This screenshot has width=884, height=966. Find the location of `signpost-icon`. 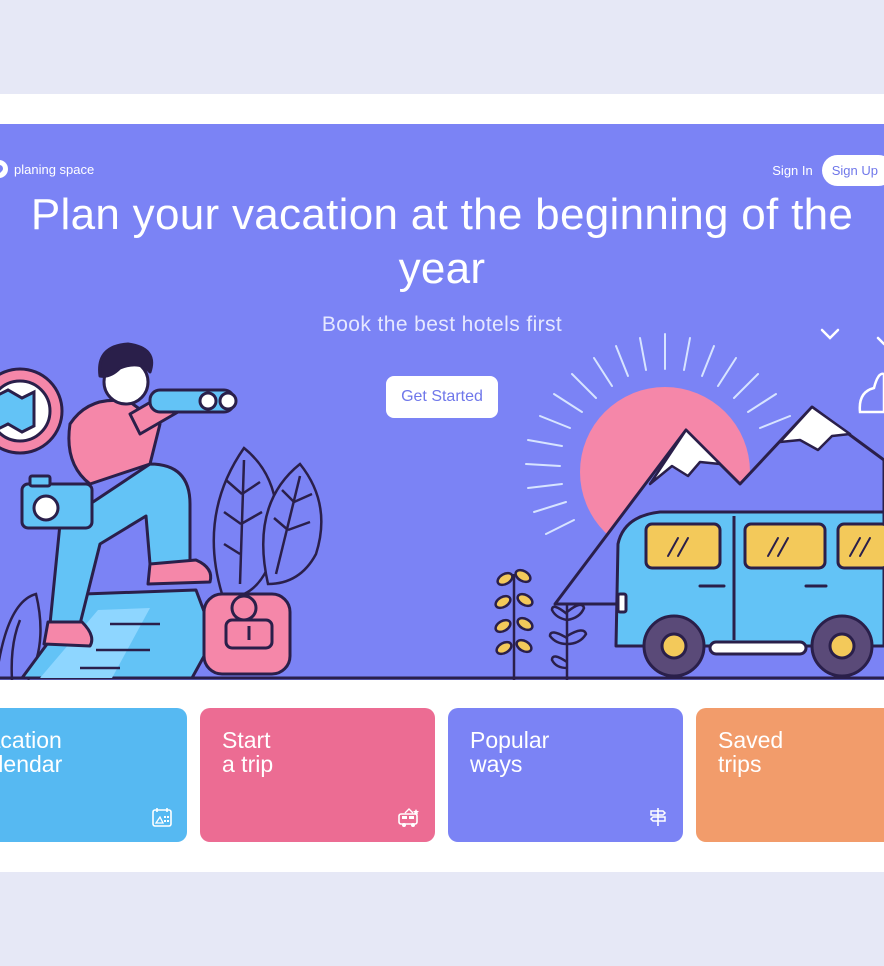

signpost-icon is located at coordinates (658, 817).